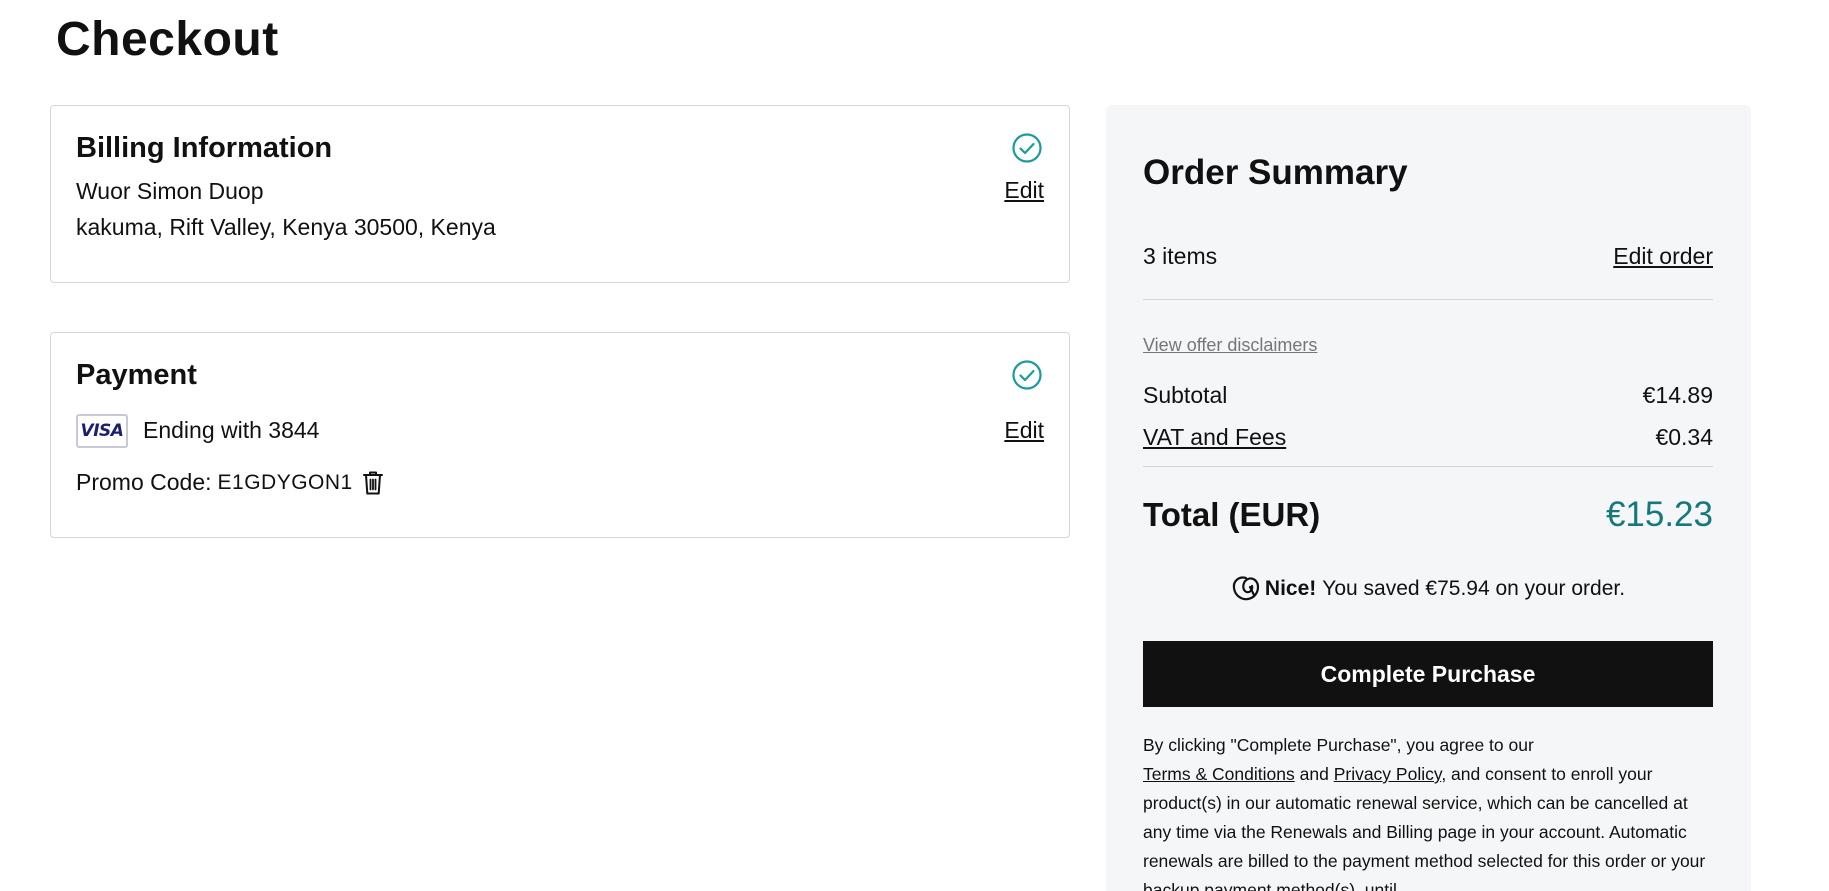 This screenshot has width=1829, height=891. Describe the element at coordinates (286, 227) in the screenshot. I see `billing-address: kakuma, Rift Valley, Kenya 30500, Kenya` at that location.